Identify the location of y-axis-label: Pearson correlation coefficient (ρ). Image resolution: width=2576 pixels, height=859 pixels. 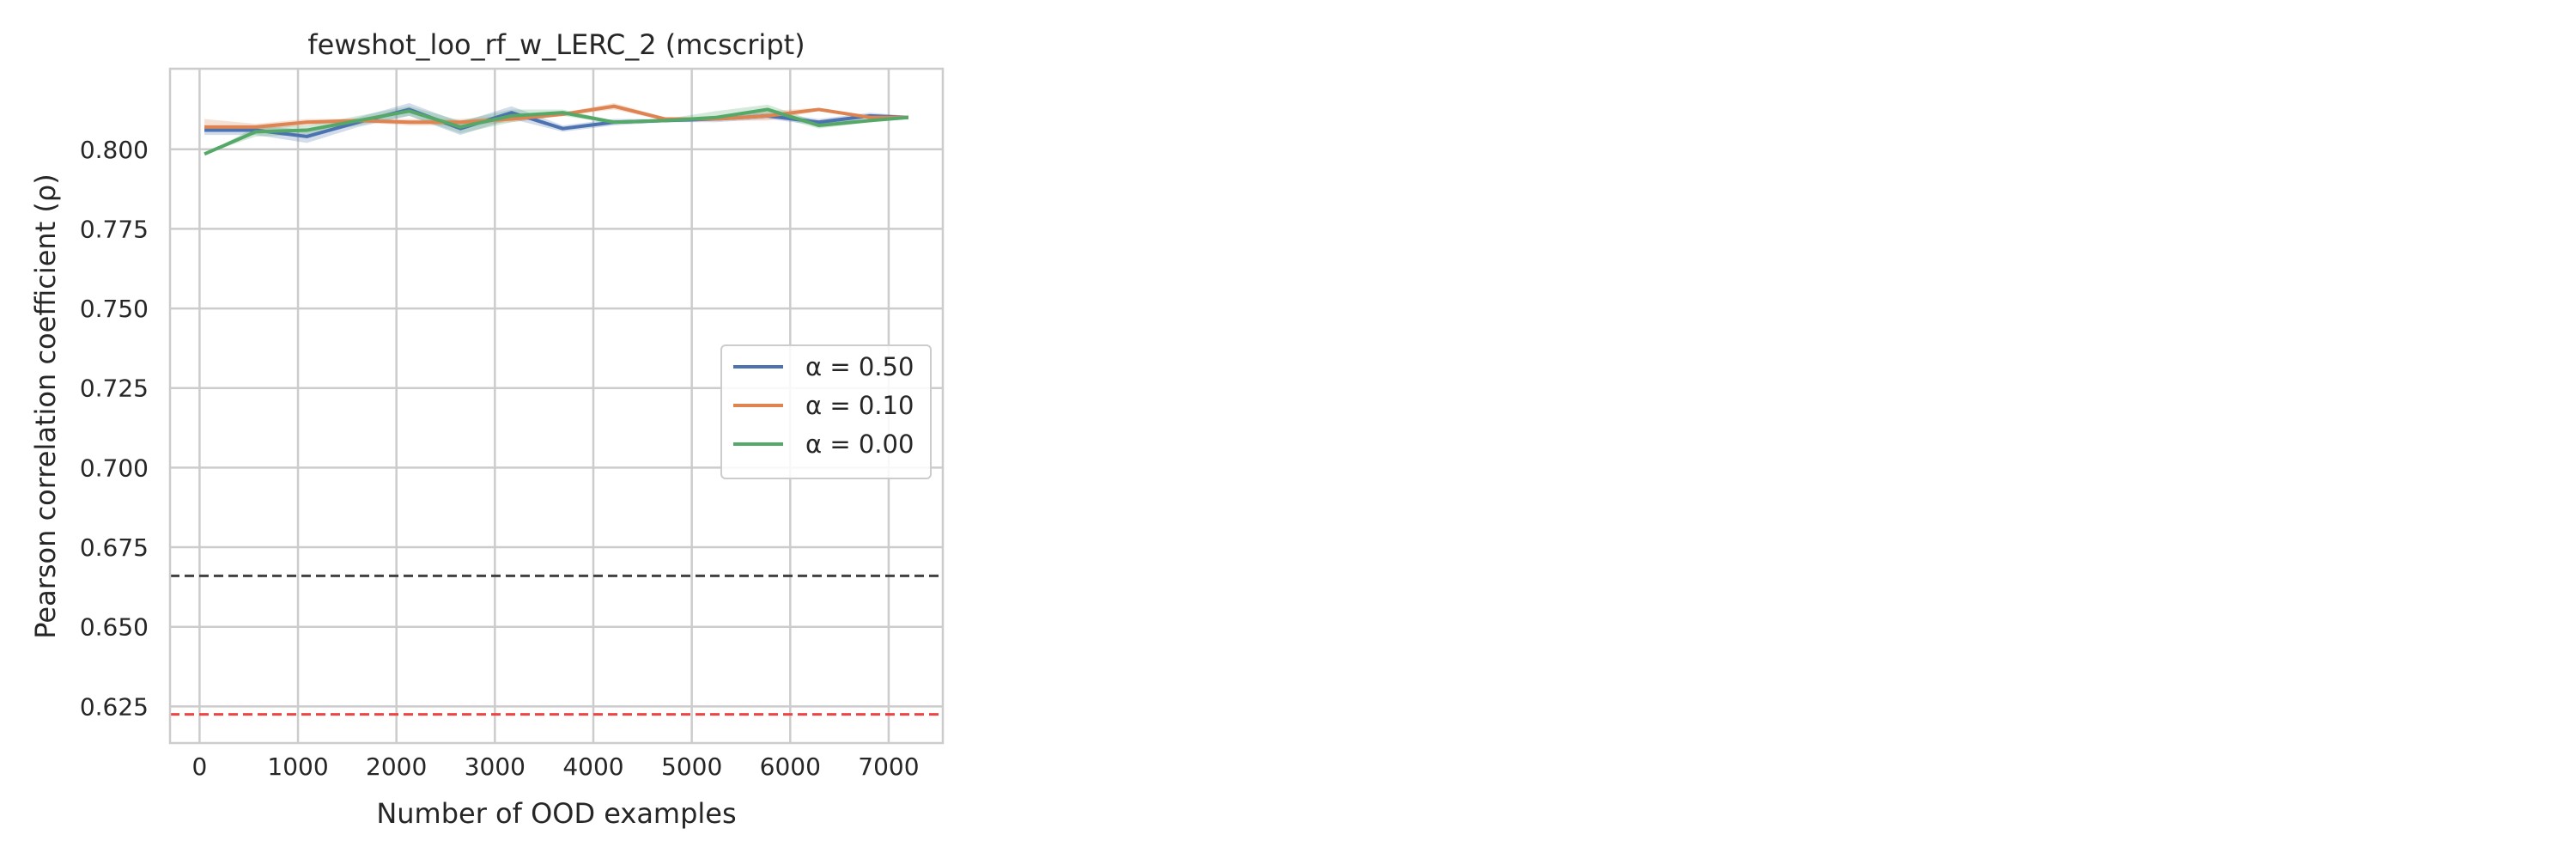
(45, 406).